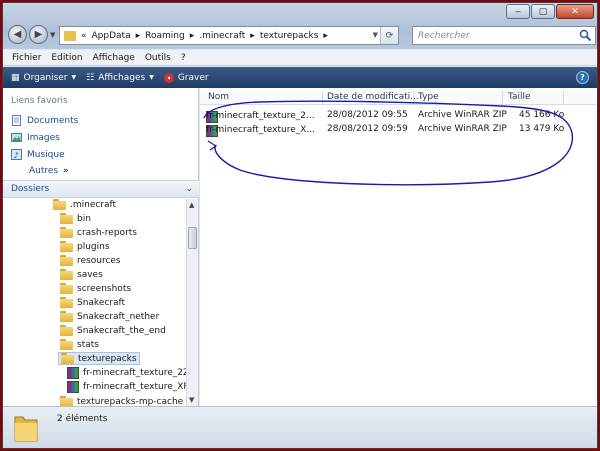 The height and width of the screenshot is (451, 600). I want to click on pictures-icon, so click(16, 137).